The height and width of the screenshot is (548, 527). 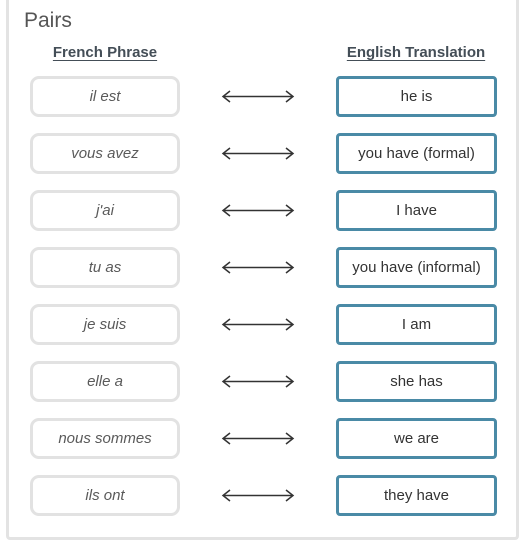 What do you see at coordinates (105, 153) in the screenshot?
I see `french-phrase-box: vous avez` at bounding box center [105, 153].